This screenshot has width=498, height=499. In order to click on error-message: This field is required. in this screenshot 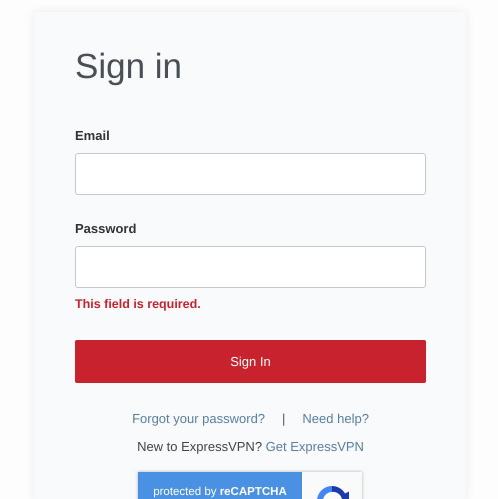, I will do `click(138, 304)`.